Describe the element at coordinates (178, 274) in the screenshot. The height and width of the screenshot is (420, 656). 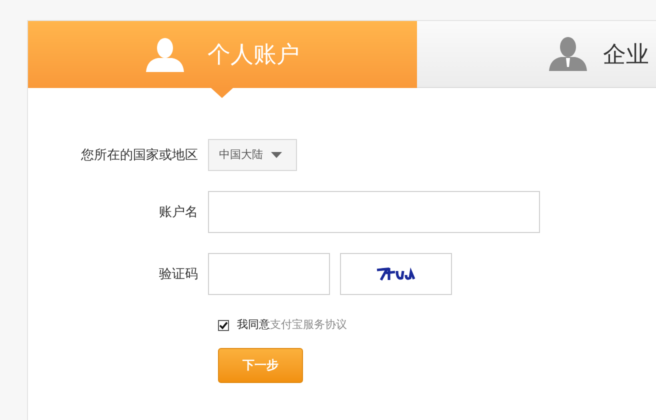
I see `field-label: 验证码` at that location.